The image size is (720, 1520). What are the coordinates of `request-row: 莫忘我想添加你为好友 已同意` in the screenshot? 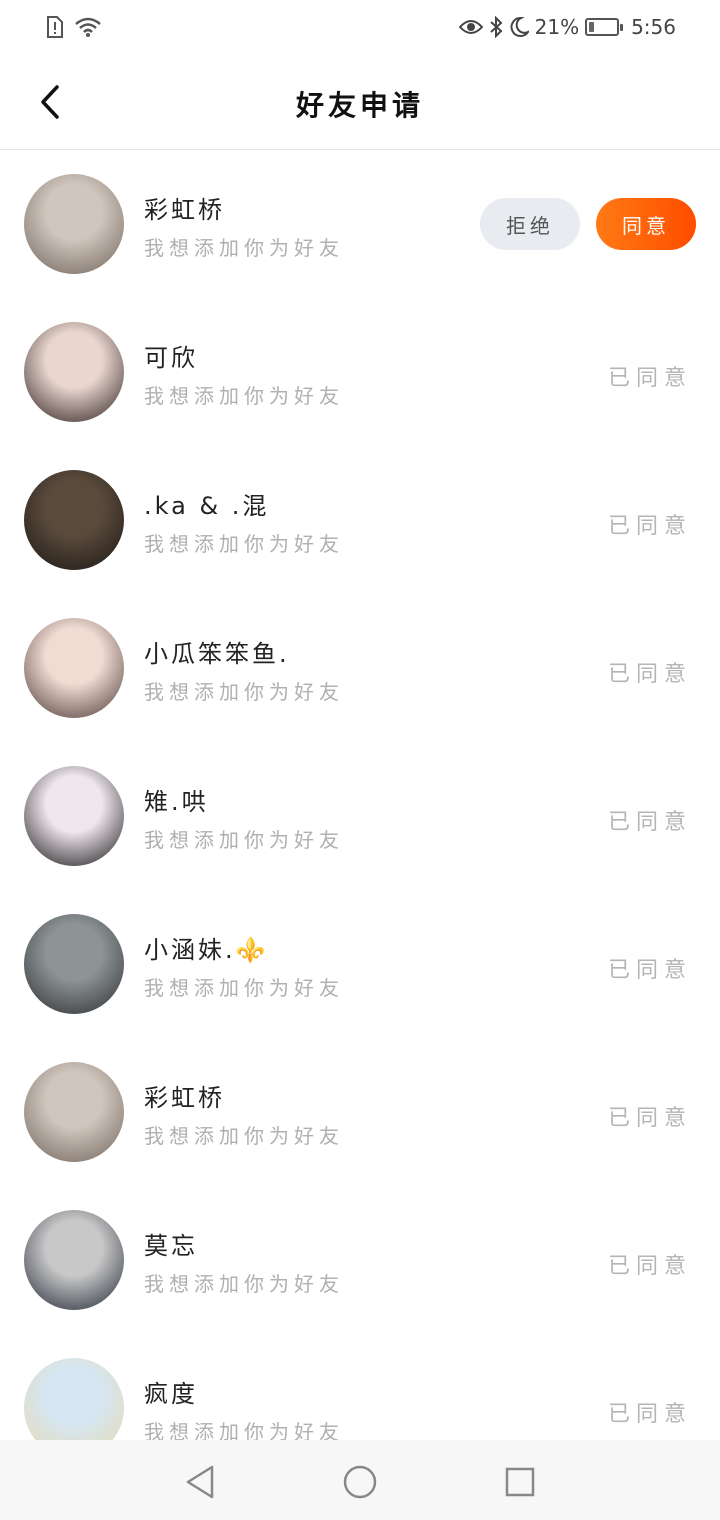 It's located at (360, 1260).